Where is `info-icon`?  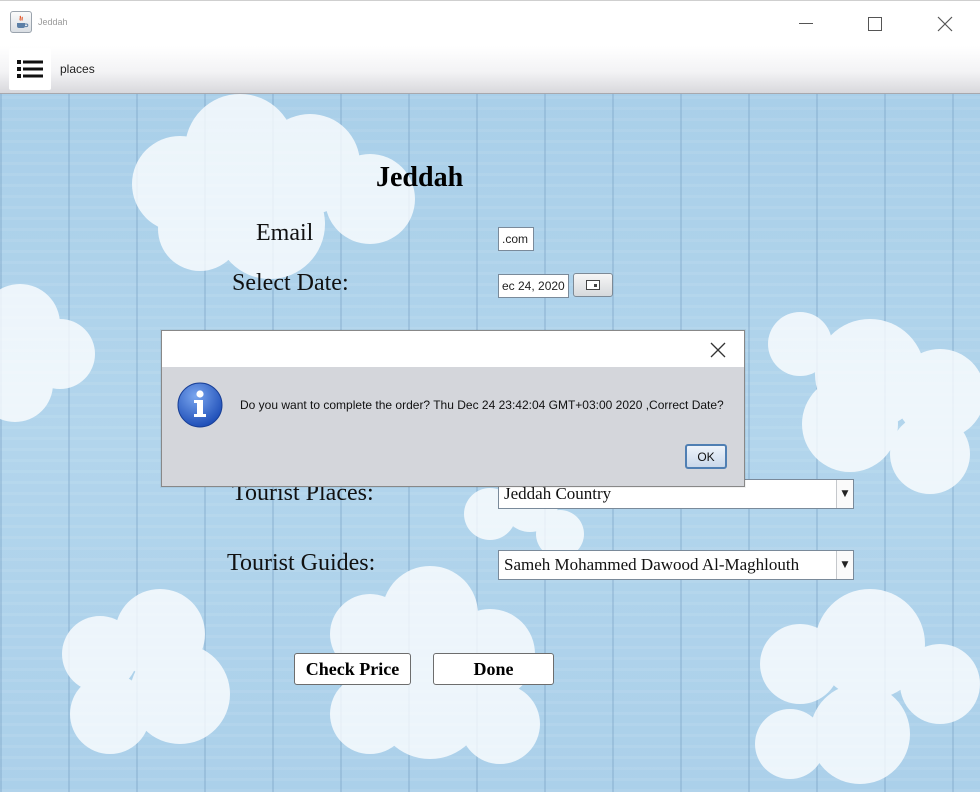
info-icon is located at coordinates (200, 405).